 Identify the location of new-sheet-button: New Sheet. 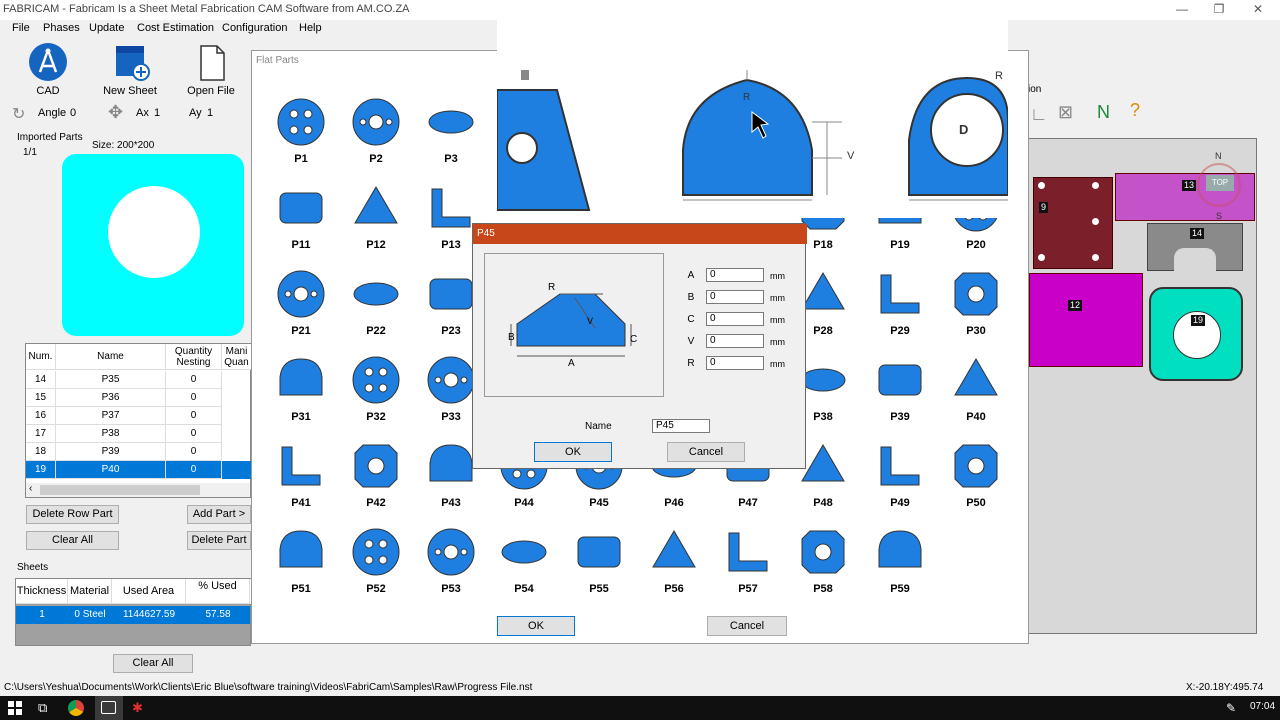
(130, 69).